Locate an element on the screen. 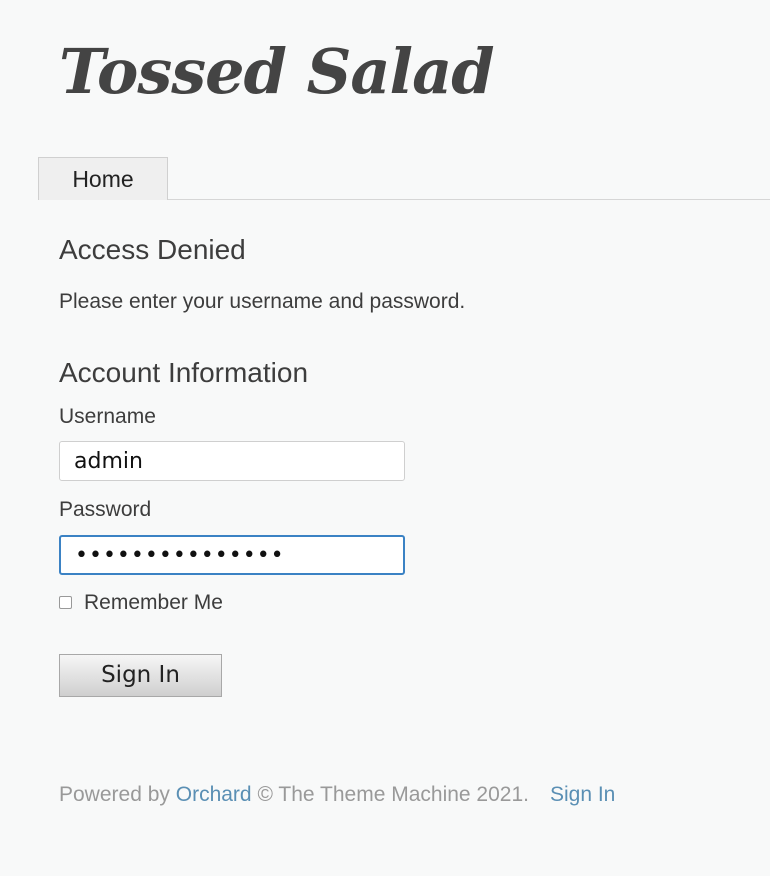  access-denied-message: Please enter your username and password. is located at coordinates (262, 301).